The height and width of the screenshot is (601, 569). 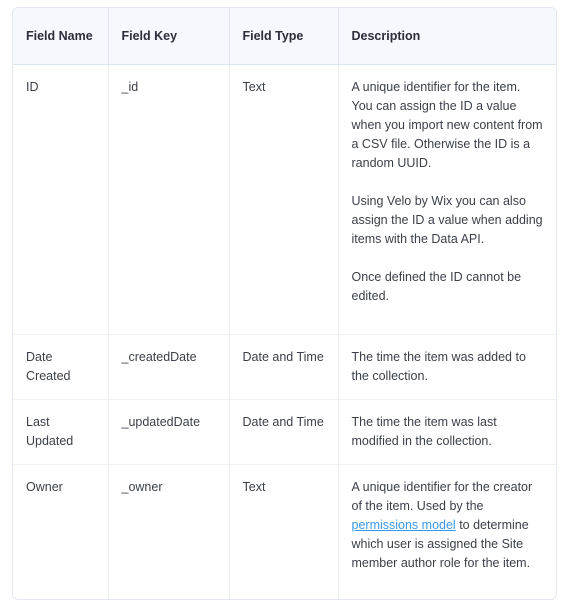 What do you see at coordinates (436, 286) in the screenshot?
I see `description-paragraph: Once defined the ID cannot be edited.` at bounding box center [436, 286].